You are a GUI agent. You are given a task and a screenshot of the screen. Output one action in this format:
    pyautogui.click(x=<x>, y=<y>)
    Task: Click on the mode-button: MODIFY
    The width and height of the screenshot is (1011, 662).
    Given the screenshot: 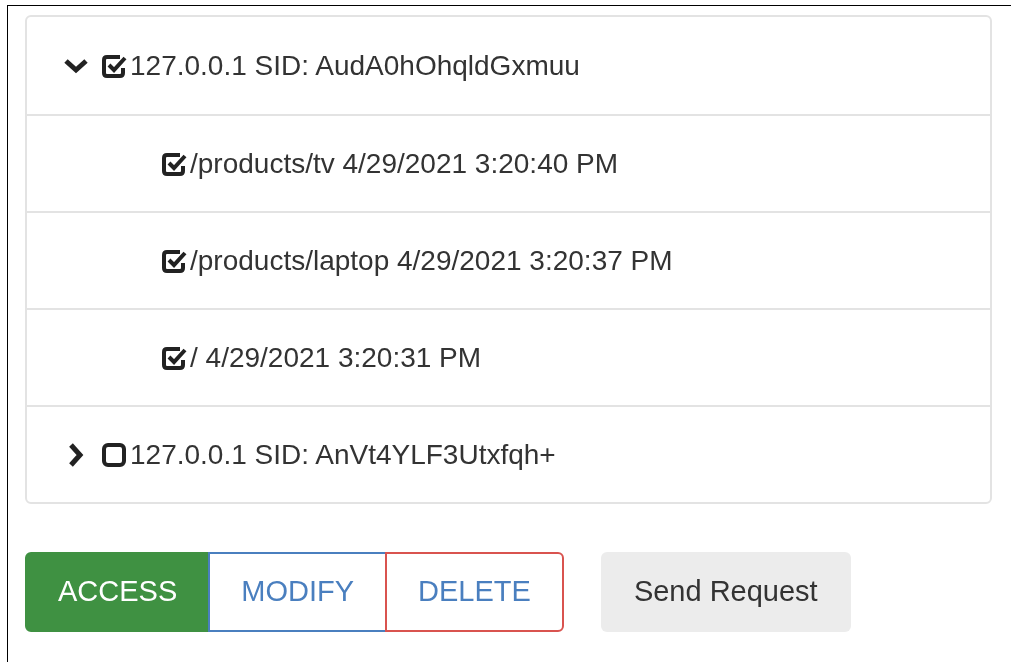 What is the action you would take?
    pyautogui.click(x=298, y=592)
    